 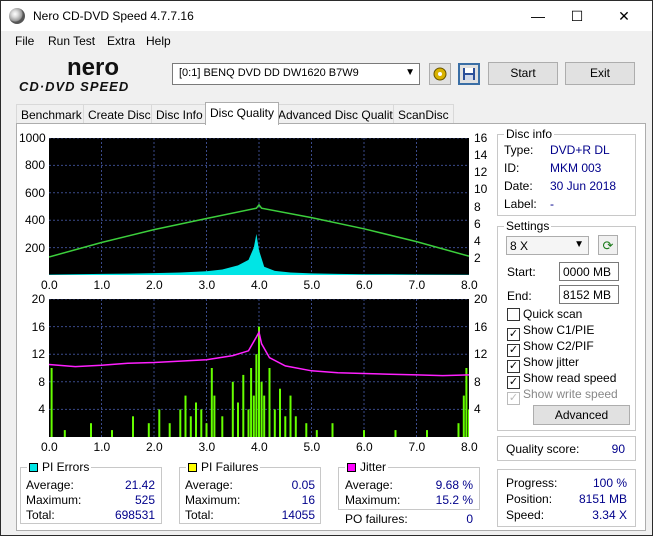 What do you see at coordinates (600, 73) in the screenshot?
I see `exit-button: Exit` at bounding box center [600, 73].